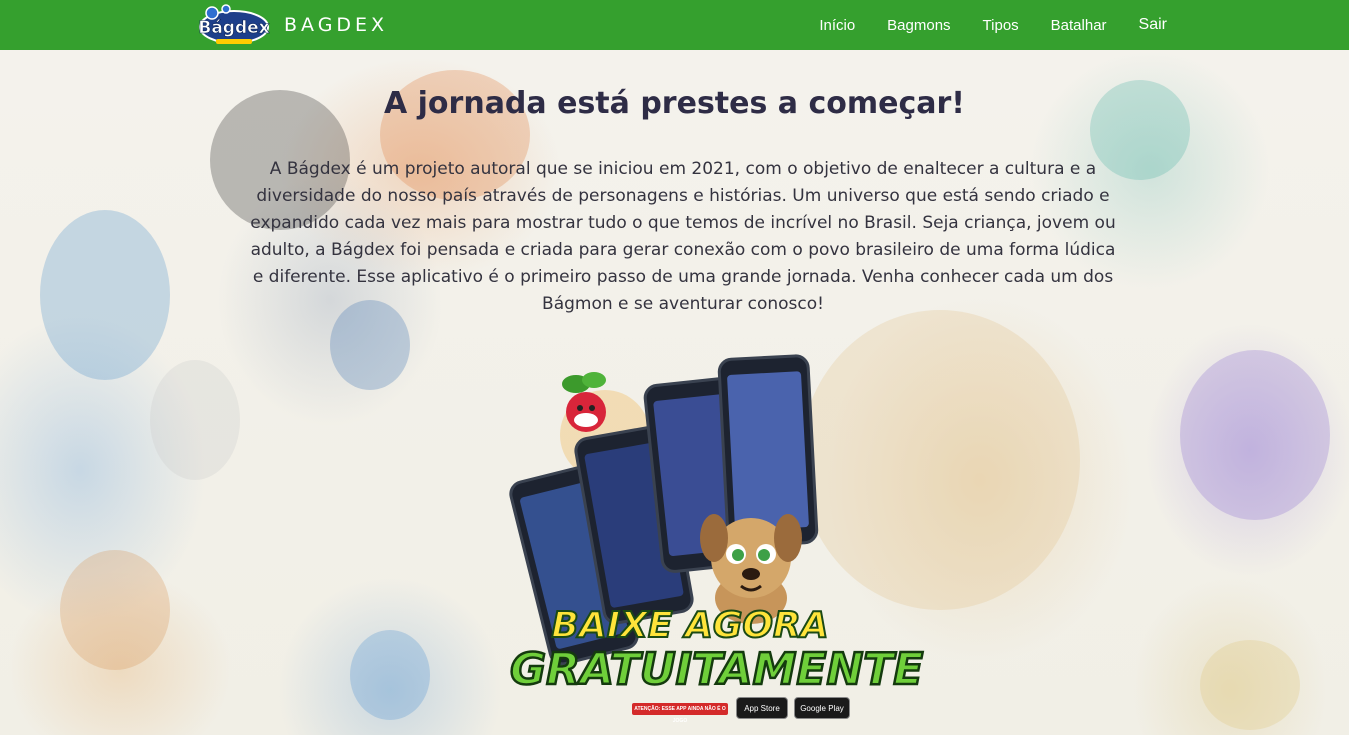 The image size is (1349, 735). Describe the element at coordinates (336, 25) in the screenshot. I see `brand-name: BAGDEX` at that location.